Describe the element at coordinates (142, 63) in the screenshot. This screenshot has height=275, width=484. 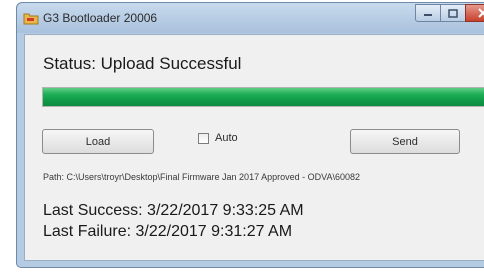
I see `status-label: Status: Upload Successful` at that location.